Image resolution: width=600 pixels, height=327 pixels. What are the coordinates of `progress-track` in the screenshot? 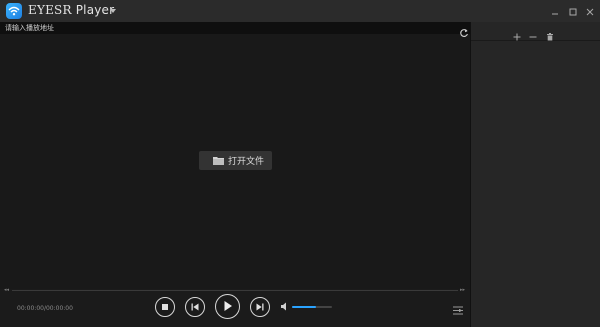 It's located at (235, 290).